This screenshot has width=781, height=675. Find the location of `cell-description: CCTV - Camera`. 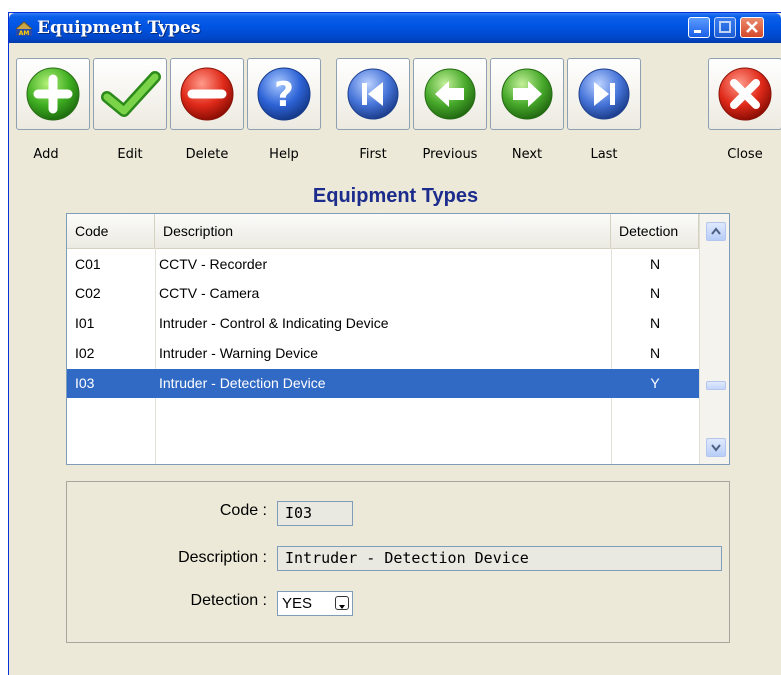

cell-description: CCTV - Camera is located at coordinates (209, 293).